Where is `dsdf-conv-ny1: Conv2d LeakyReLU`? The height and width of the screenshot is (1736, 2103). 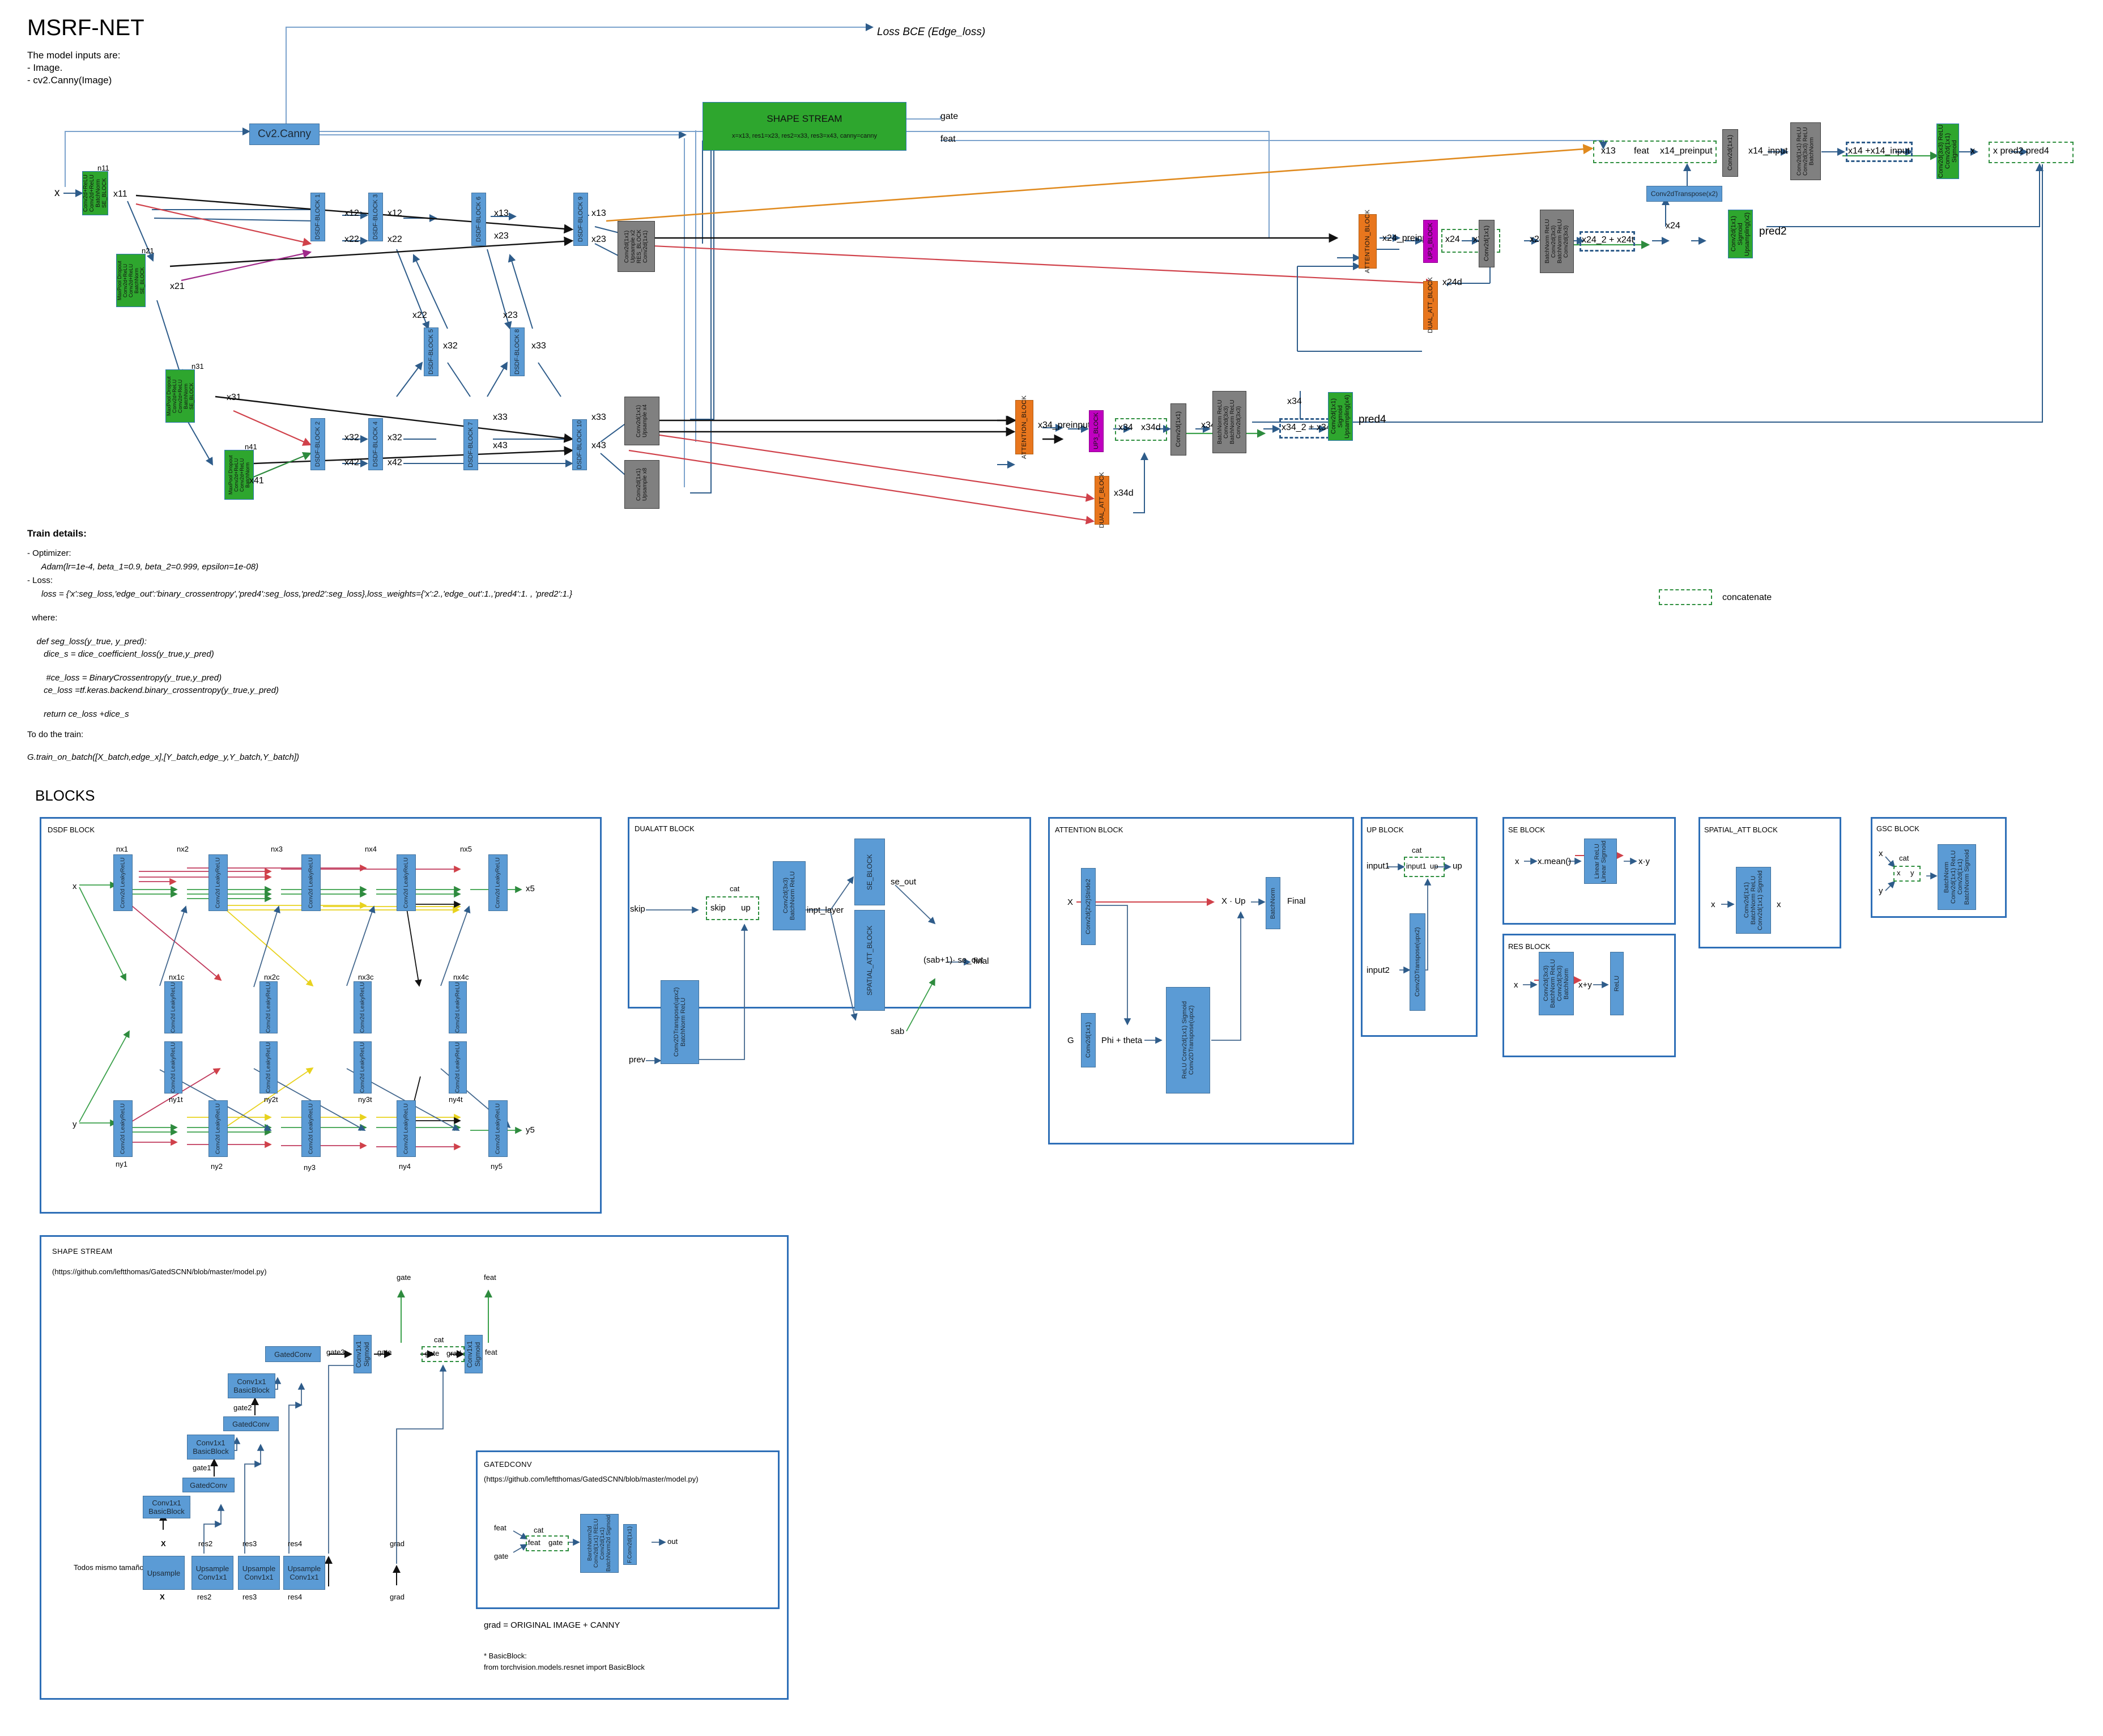 dsdf-conv-ny1: Conv2d LeakyReLU is located at coordinates (123, 1129).